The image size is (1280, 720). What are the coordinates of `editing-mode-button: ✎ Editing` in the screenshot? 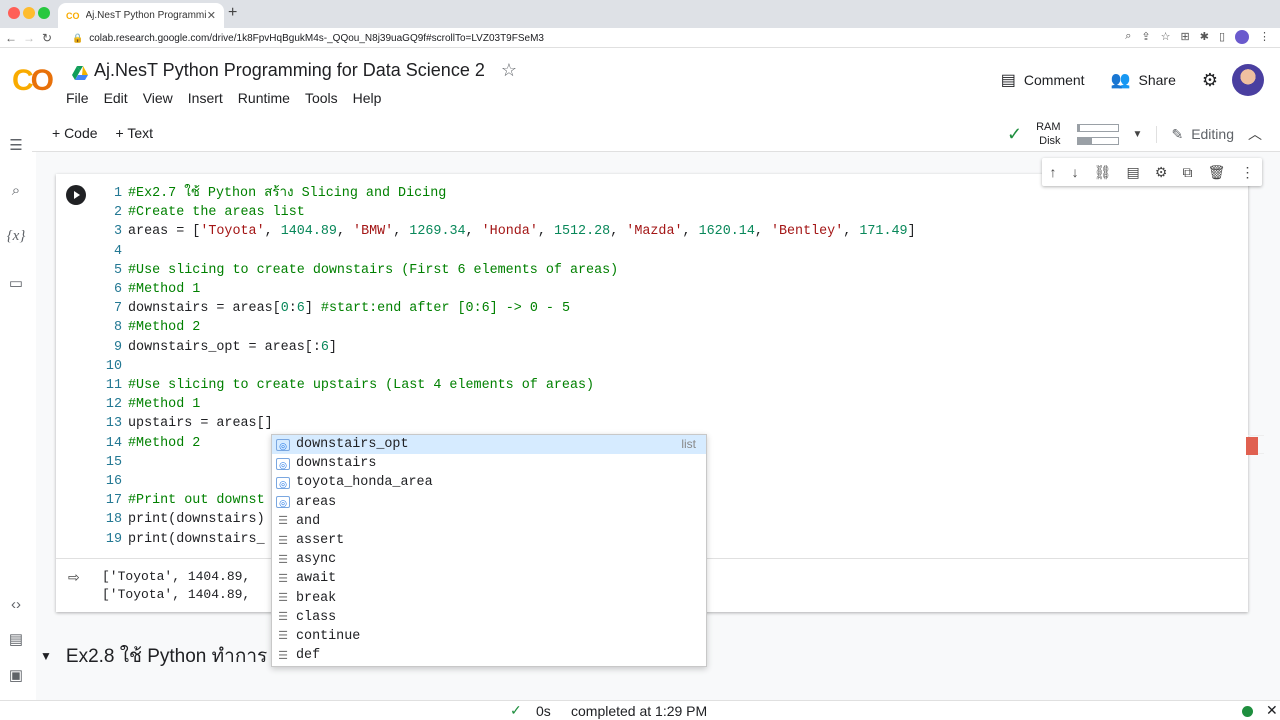 It's located at (1195, 134).